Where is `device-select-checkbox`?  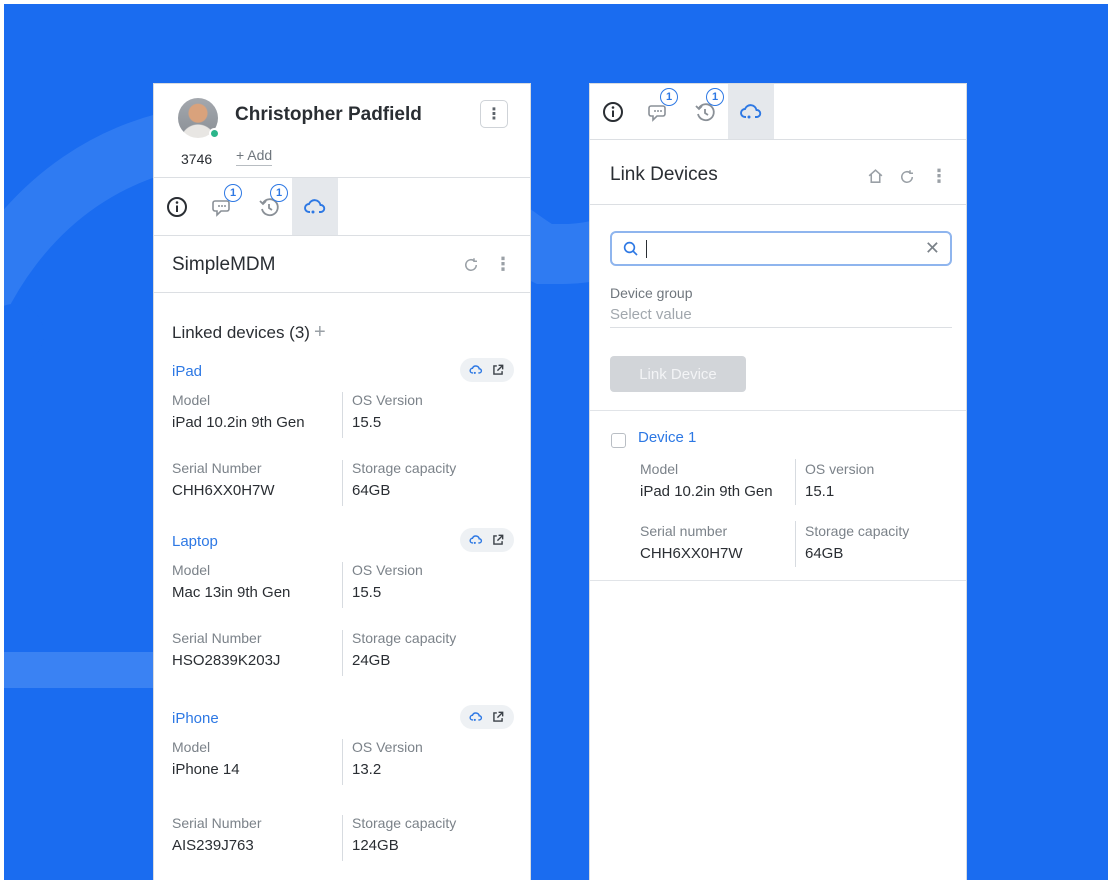
device-select-checkbox is located at coordinates (618, 440).